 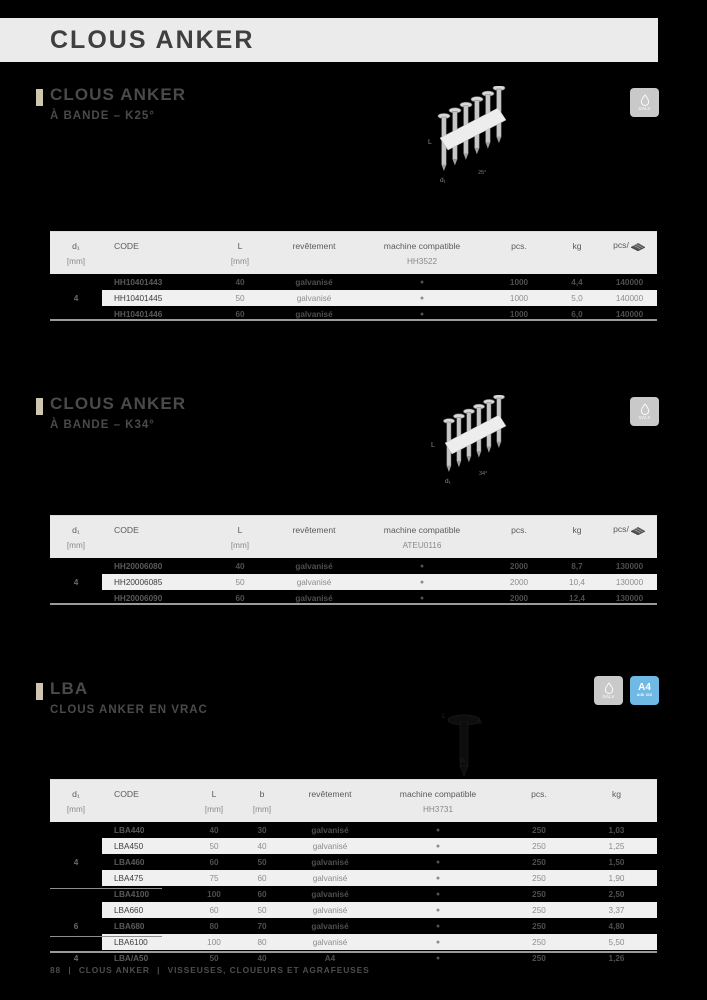 I want to click on cell-code: LBA450, so click(x=146, y=846).